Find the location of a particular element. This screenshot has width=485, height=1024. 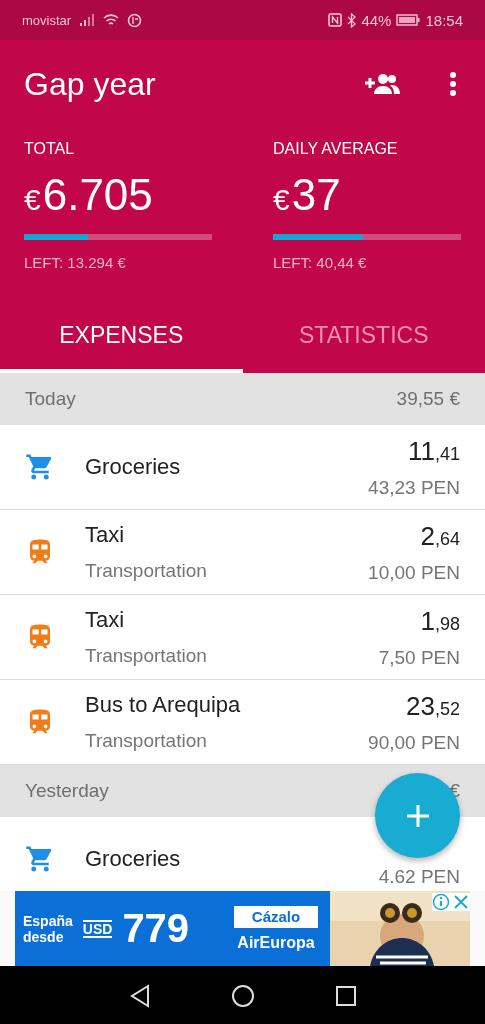

ad-cta-button: Cázalo is located at coordinates (276, 916).